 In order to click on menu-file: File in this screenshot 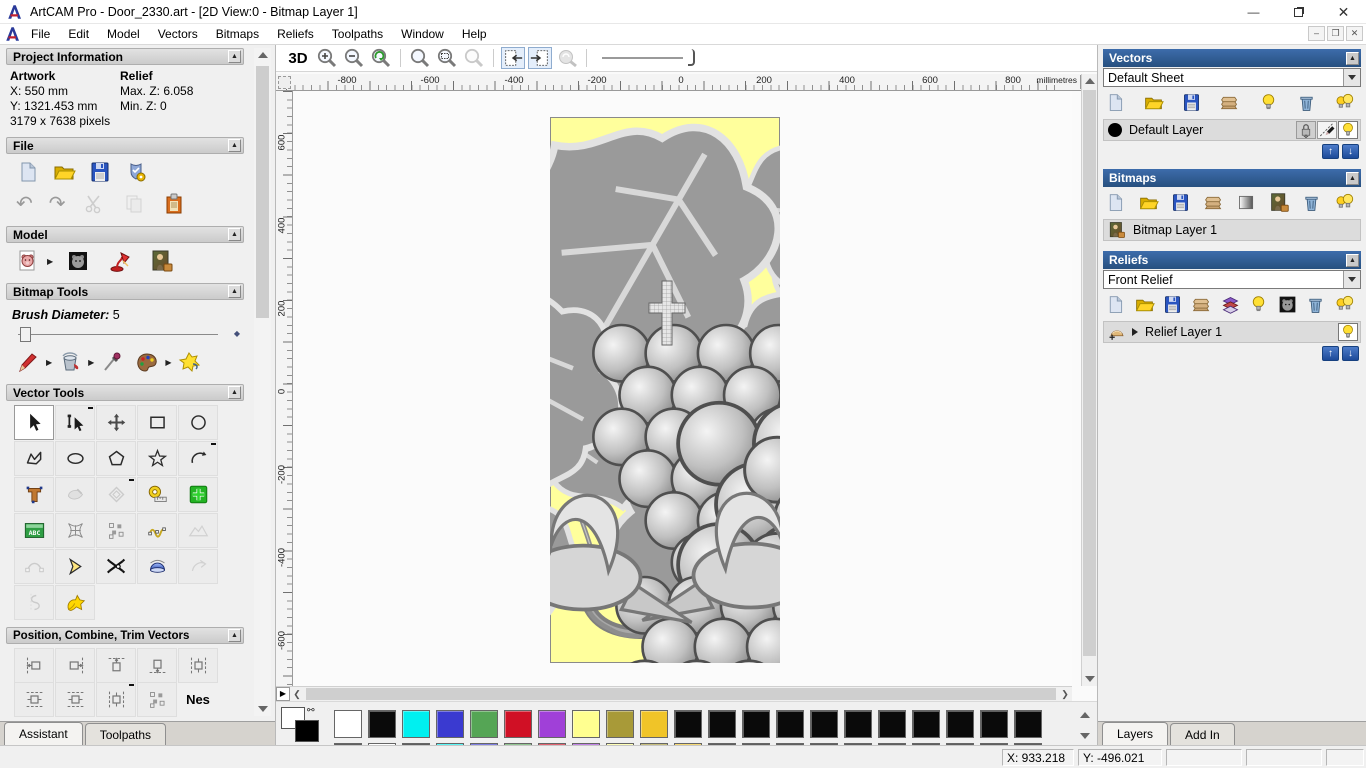, I will do `click(40, 34)`.